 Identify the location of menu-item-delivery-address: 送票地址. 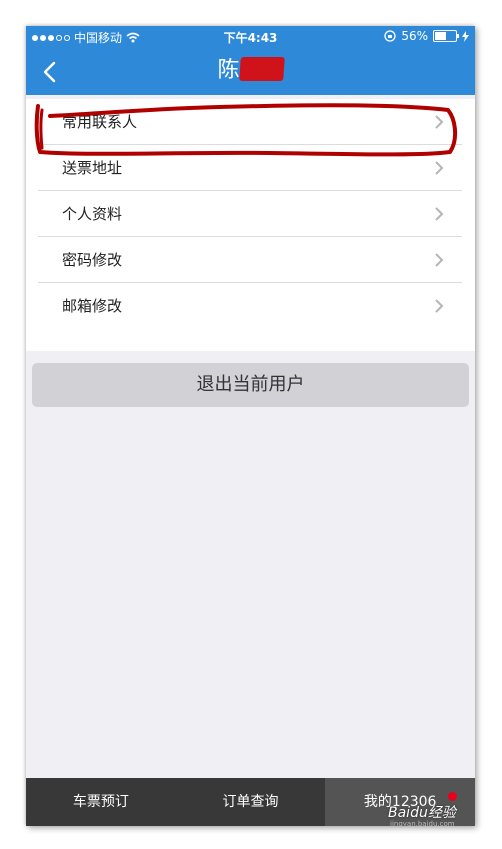
(250, 168).